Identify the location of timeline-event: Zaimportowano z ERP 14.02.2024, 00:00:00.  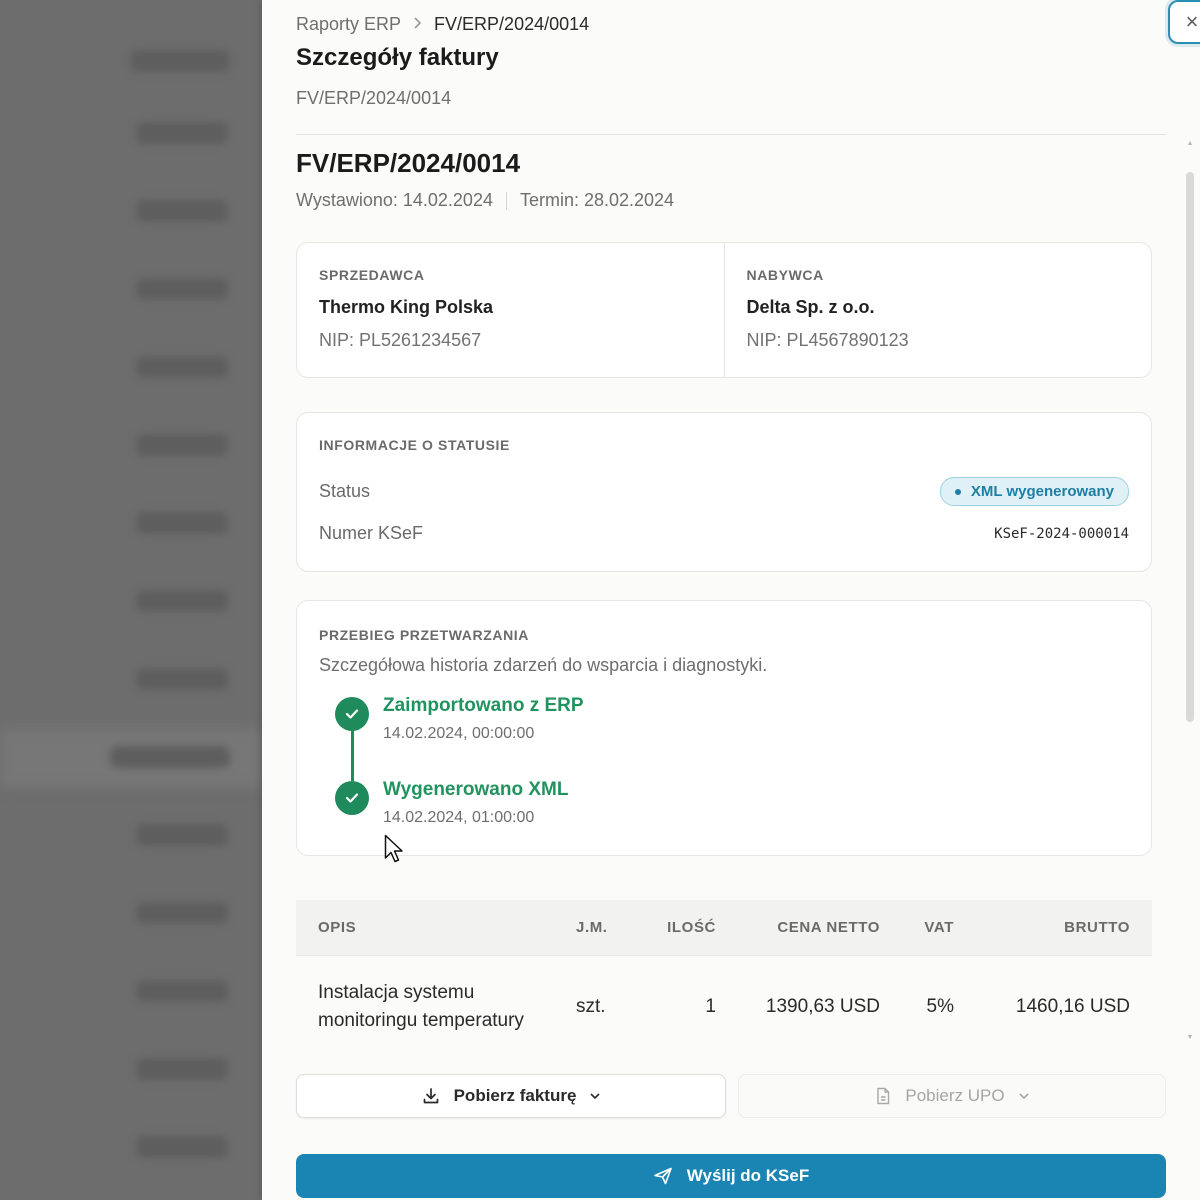
(635, 725).